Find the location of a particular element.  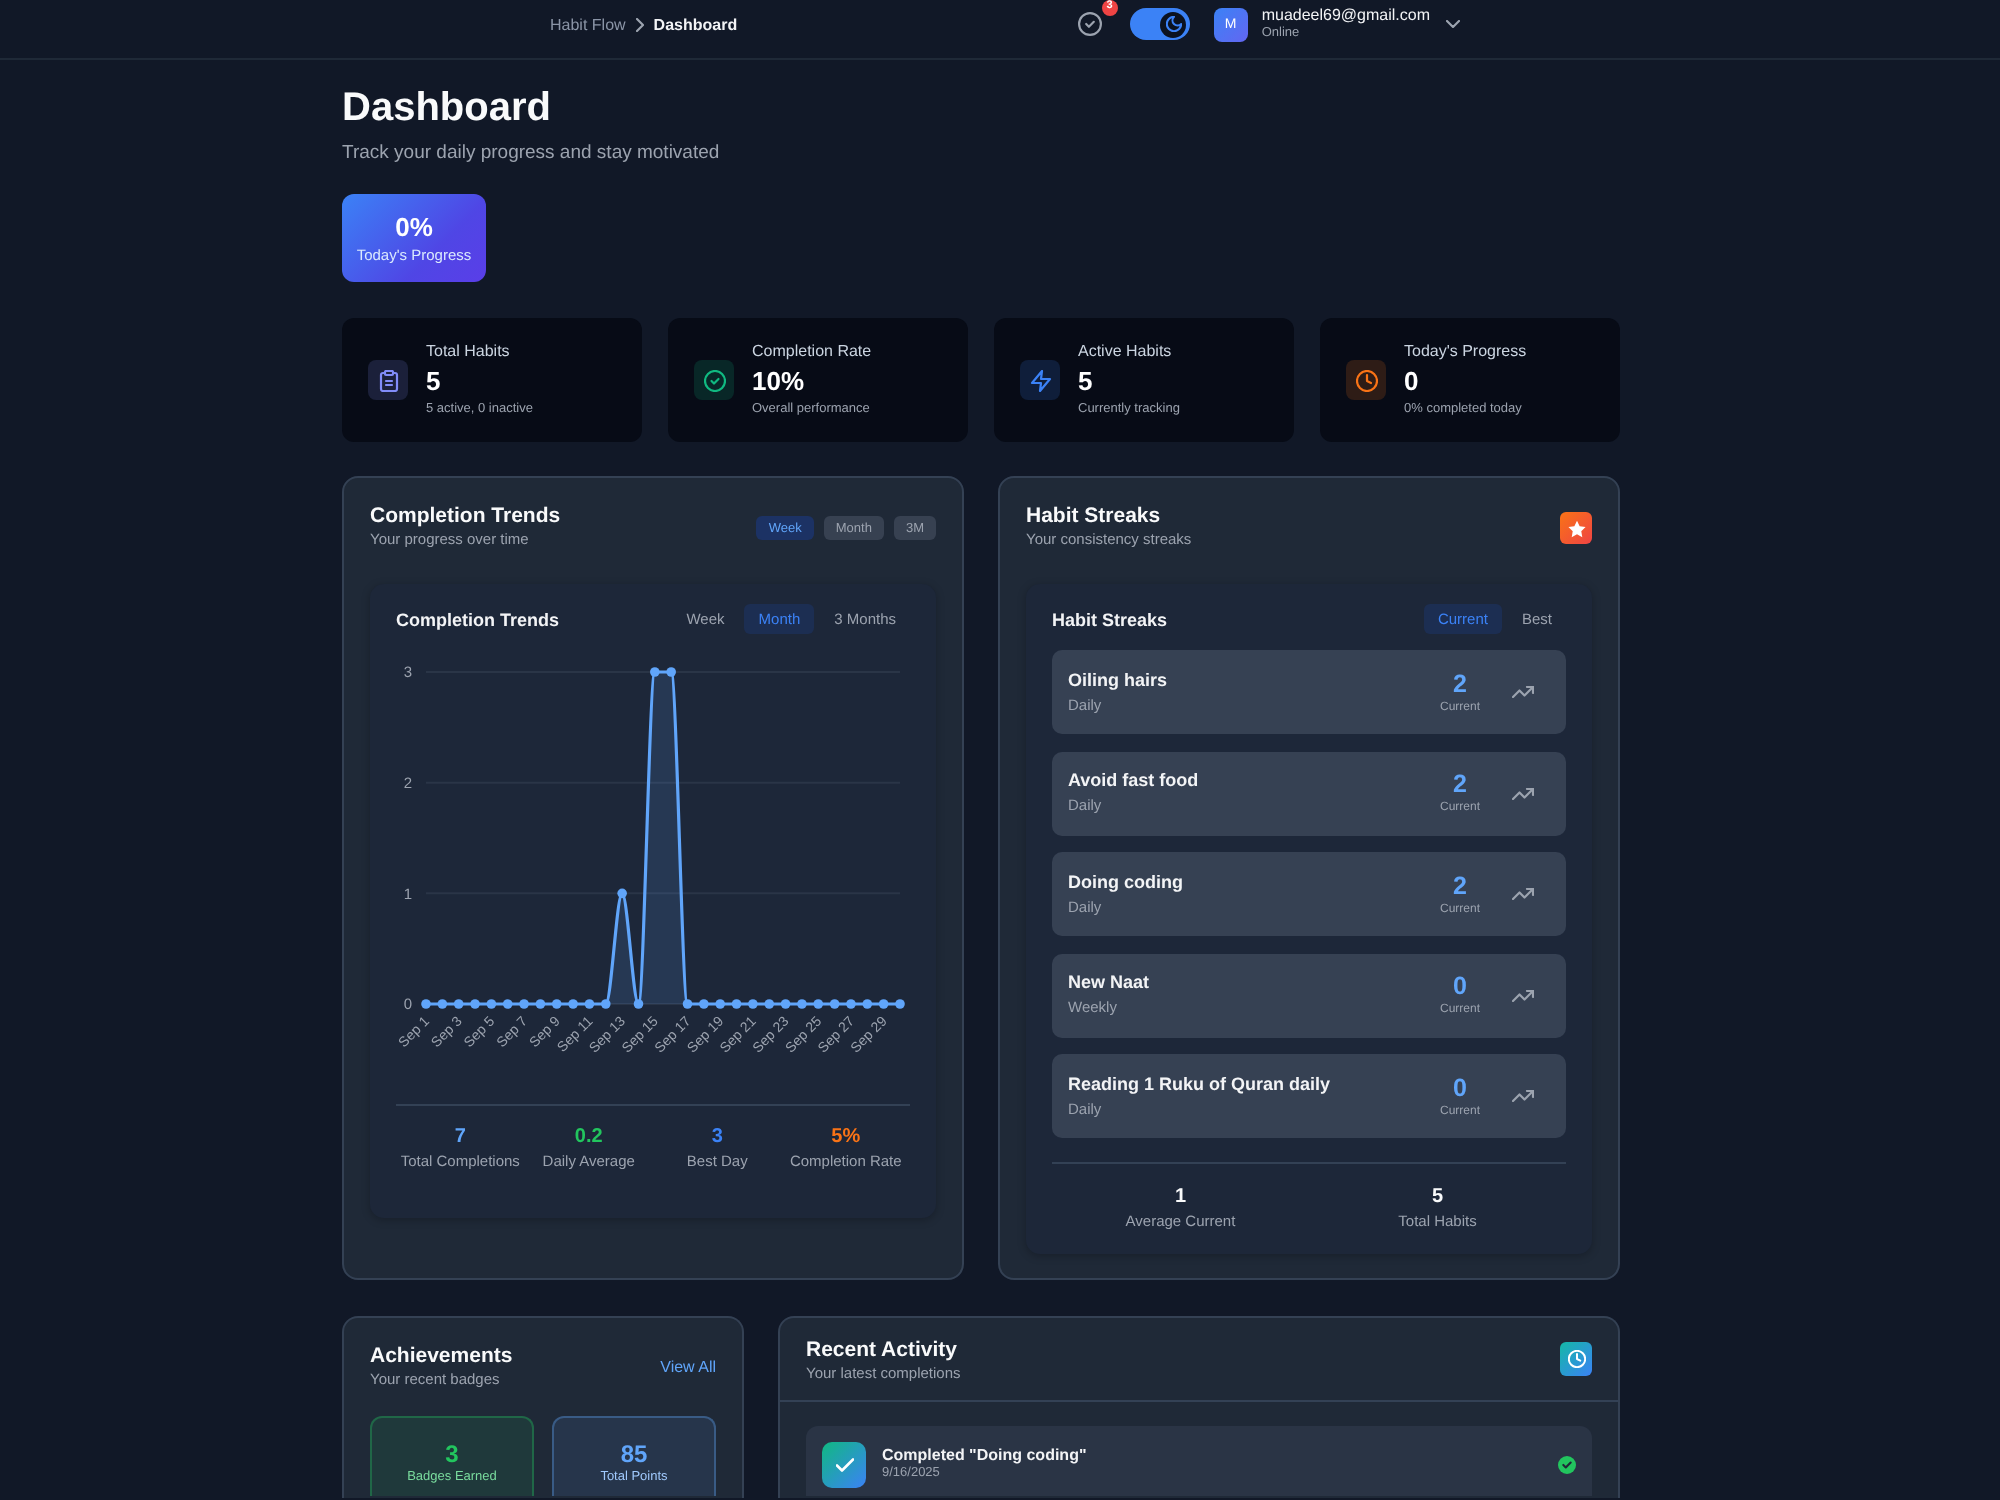

check-icon is located at coordinates (844, 1465).